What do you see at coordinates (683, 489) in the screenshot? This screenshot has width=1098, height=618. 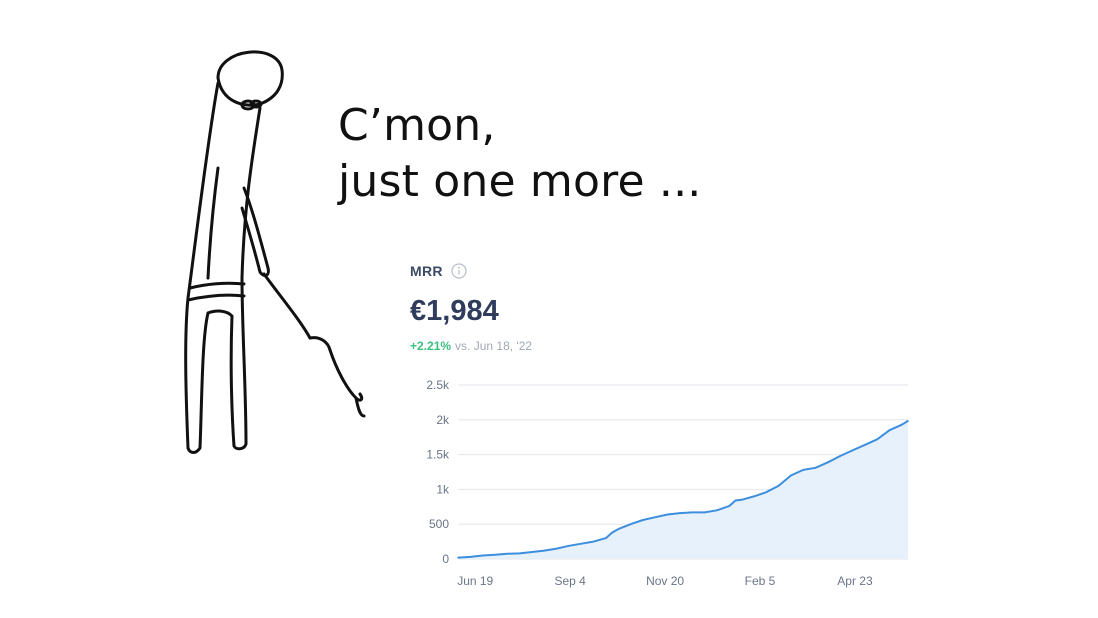 I see `series-area` at bounding box center [683, 489].